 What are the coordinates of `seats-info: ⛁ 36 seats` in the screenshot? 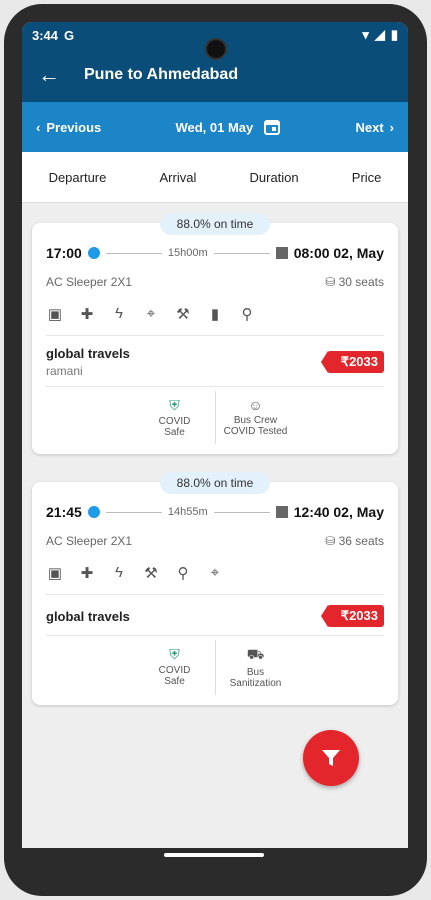 It's located at (354, 541).